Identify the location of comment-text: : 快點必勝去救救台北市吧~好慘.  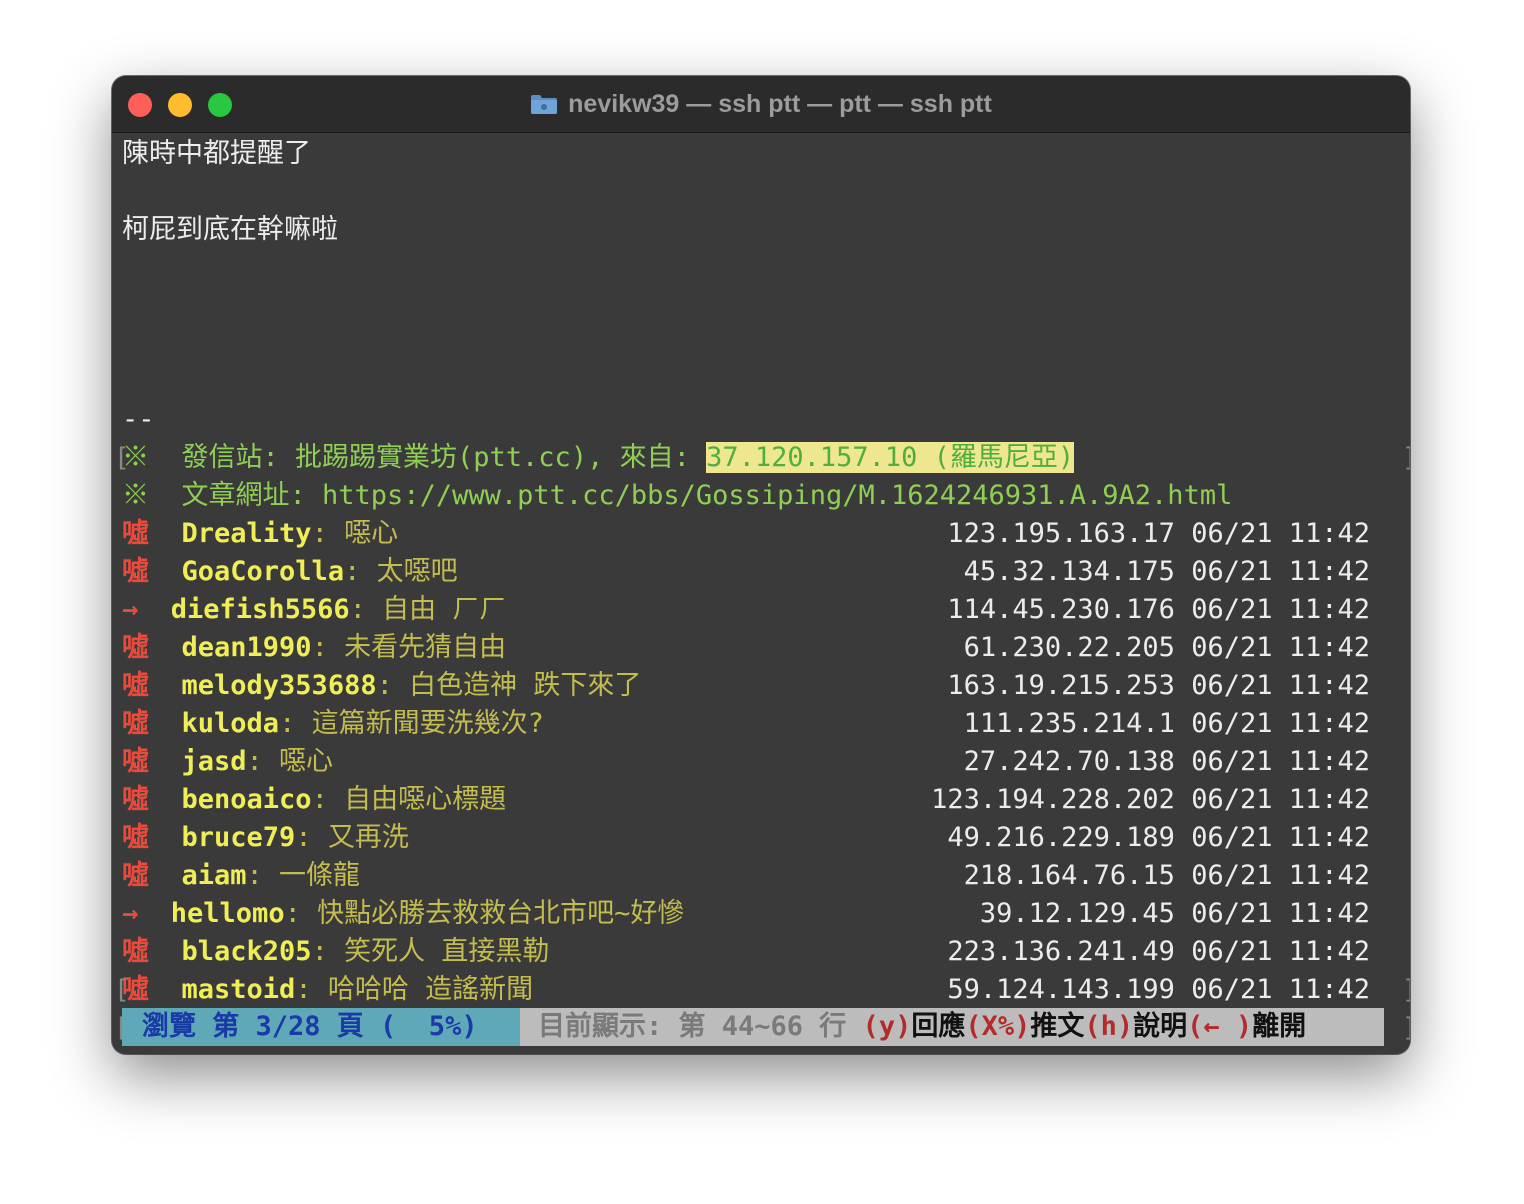
(484, 913).